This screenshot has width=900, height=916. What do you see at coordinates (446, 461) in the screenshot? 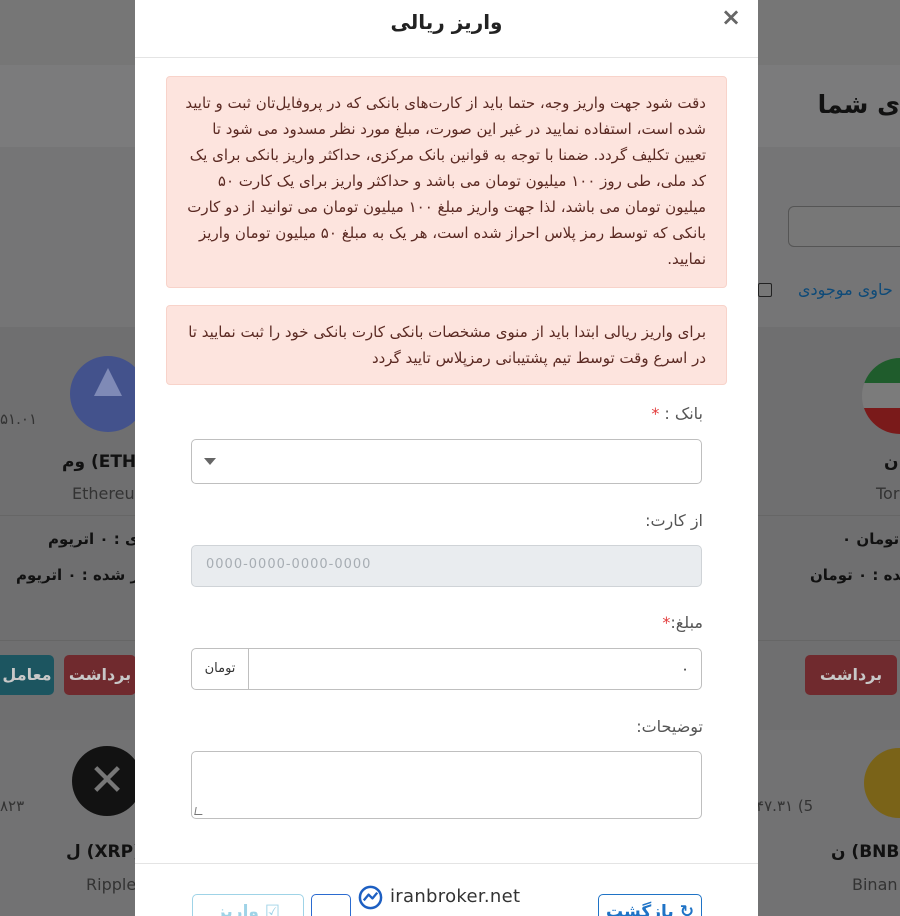
I see `bank-select` at bounding box center [446, 461].